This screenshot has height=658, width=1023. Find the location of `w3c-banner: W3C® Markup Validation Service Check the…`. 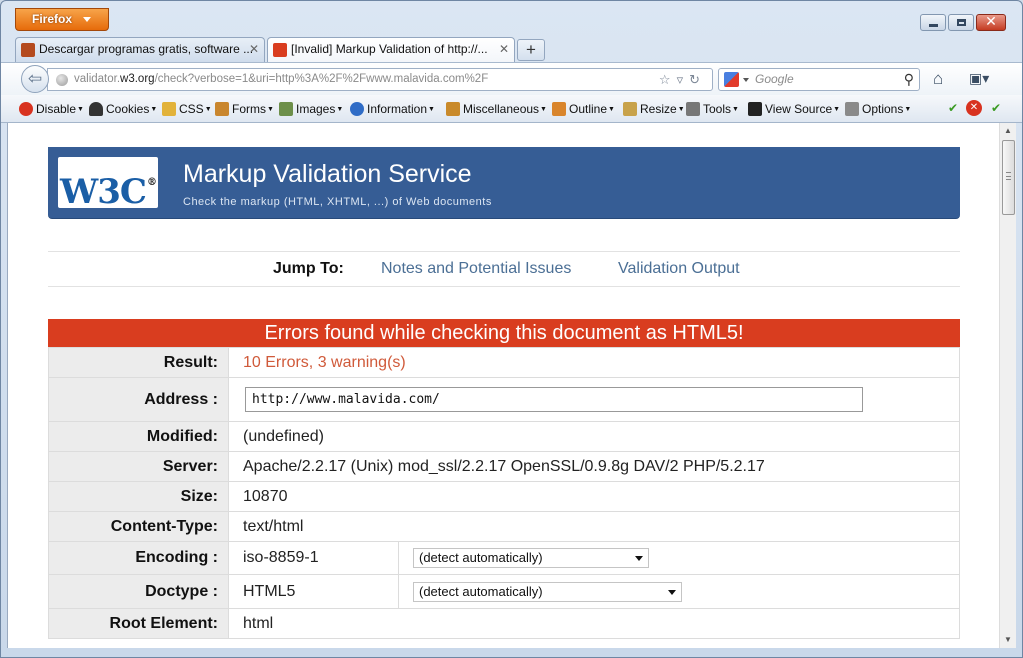

w3c-banner: W3C® Markup Validation Service Check the… is located at coordinates (504, 183).